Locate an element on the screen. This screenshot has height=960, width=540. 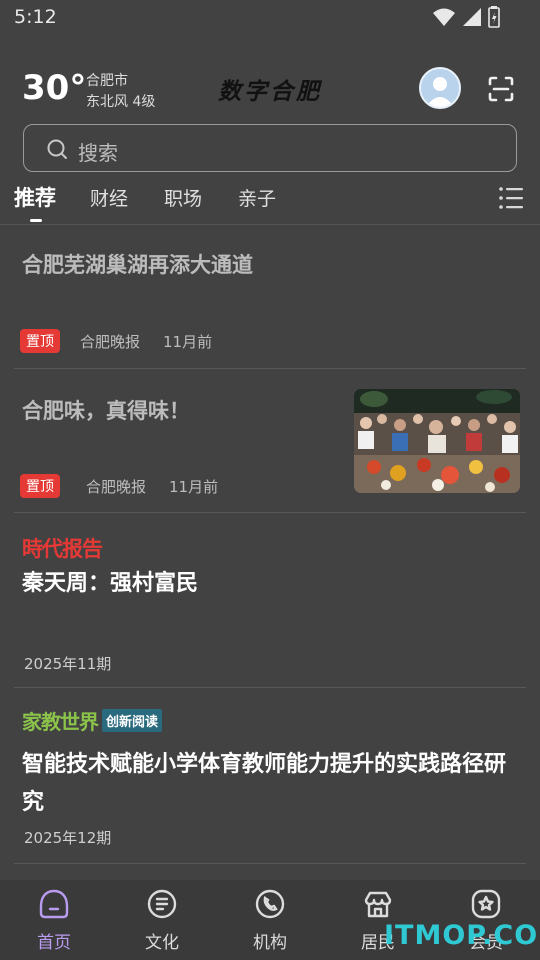
watermark: ITMOP.COM is located at coordinates (462, 935).